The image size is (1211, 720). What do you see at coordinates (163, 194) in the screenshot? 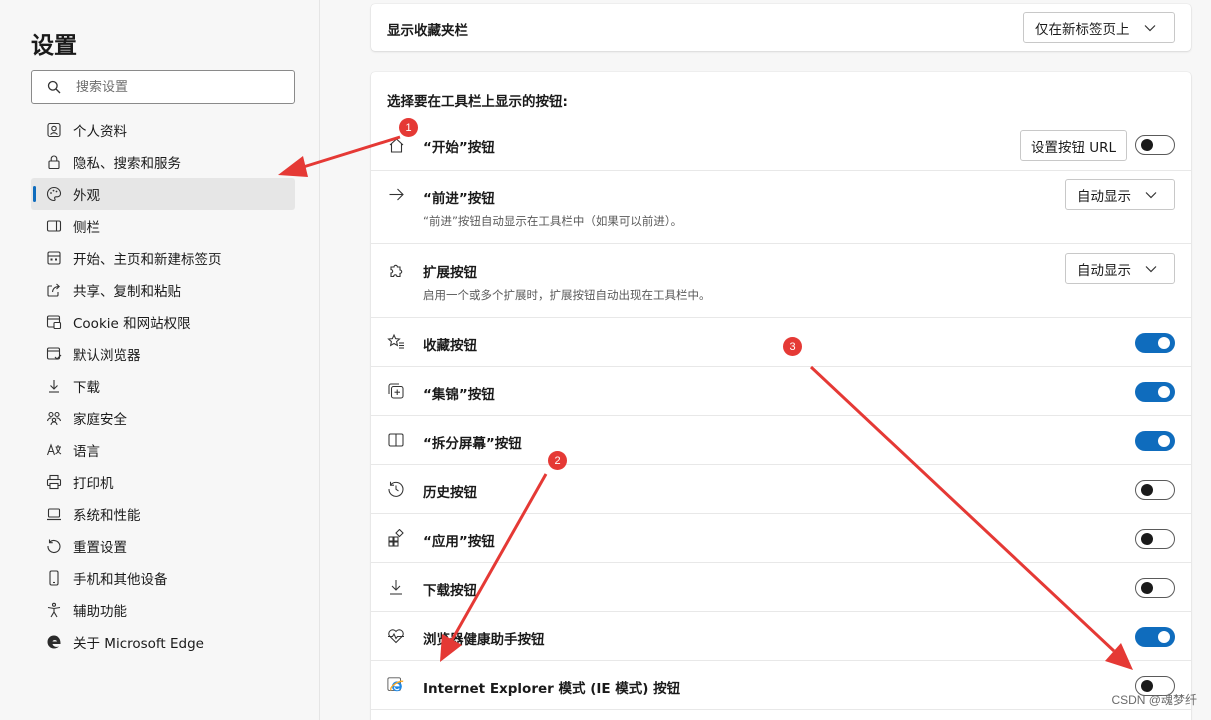
I see `sidebar-item-appearance: 外观` at bounding box center [163, 194].